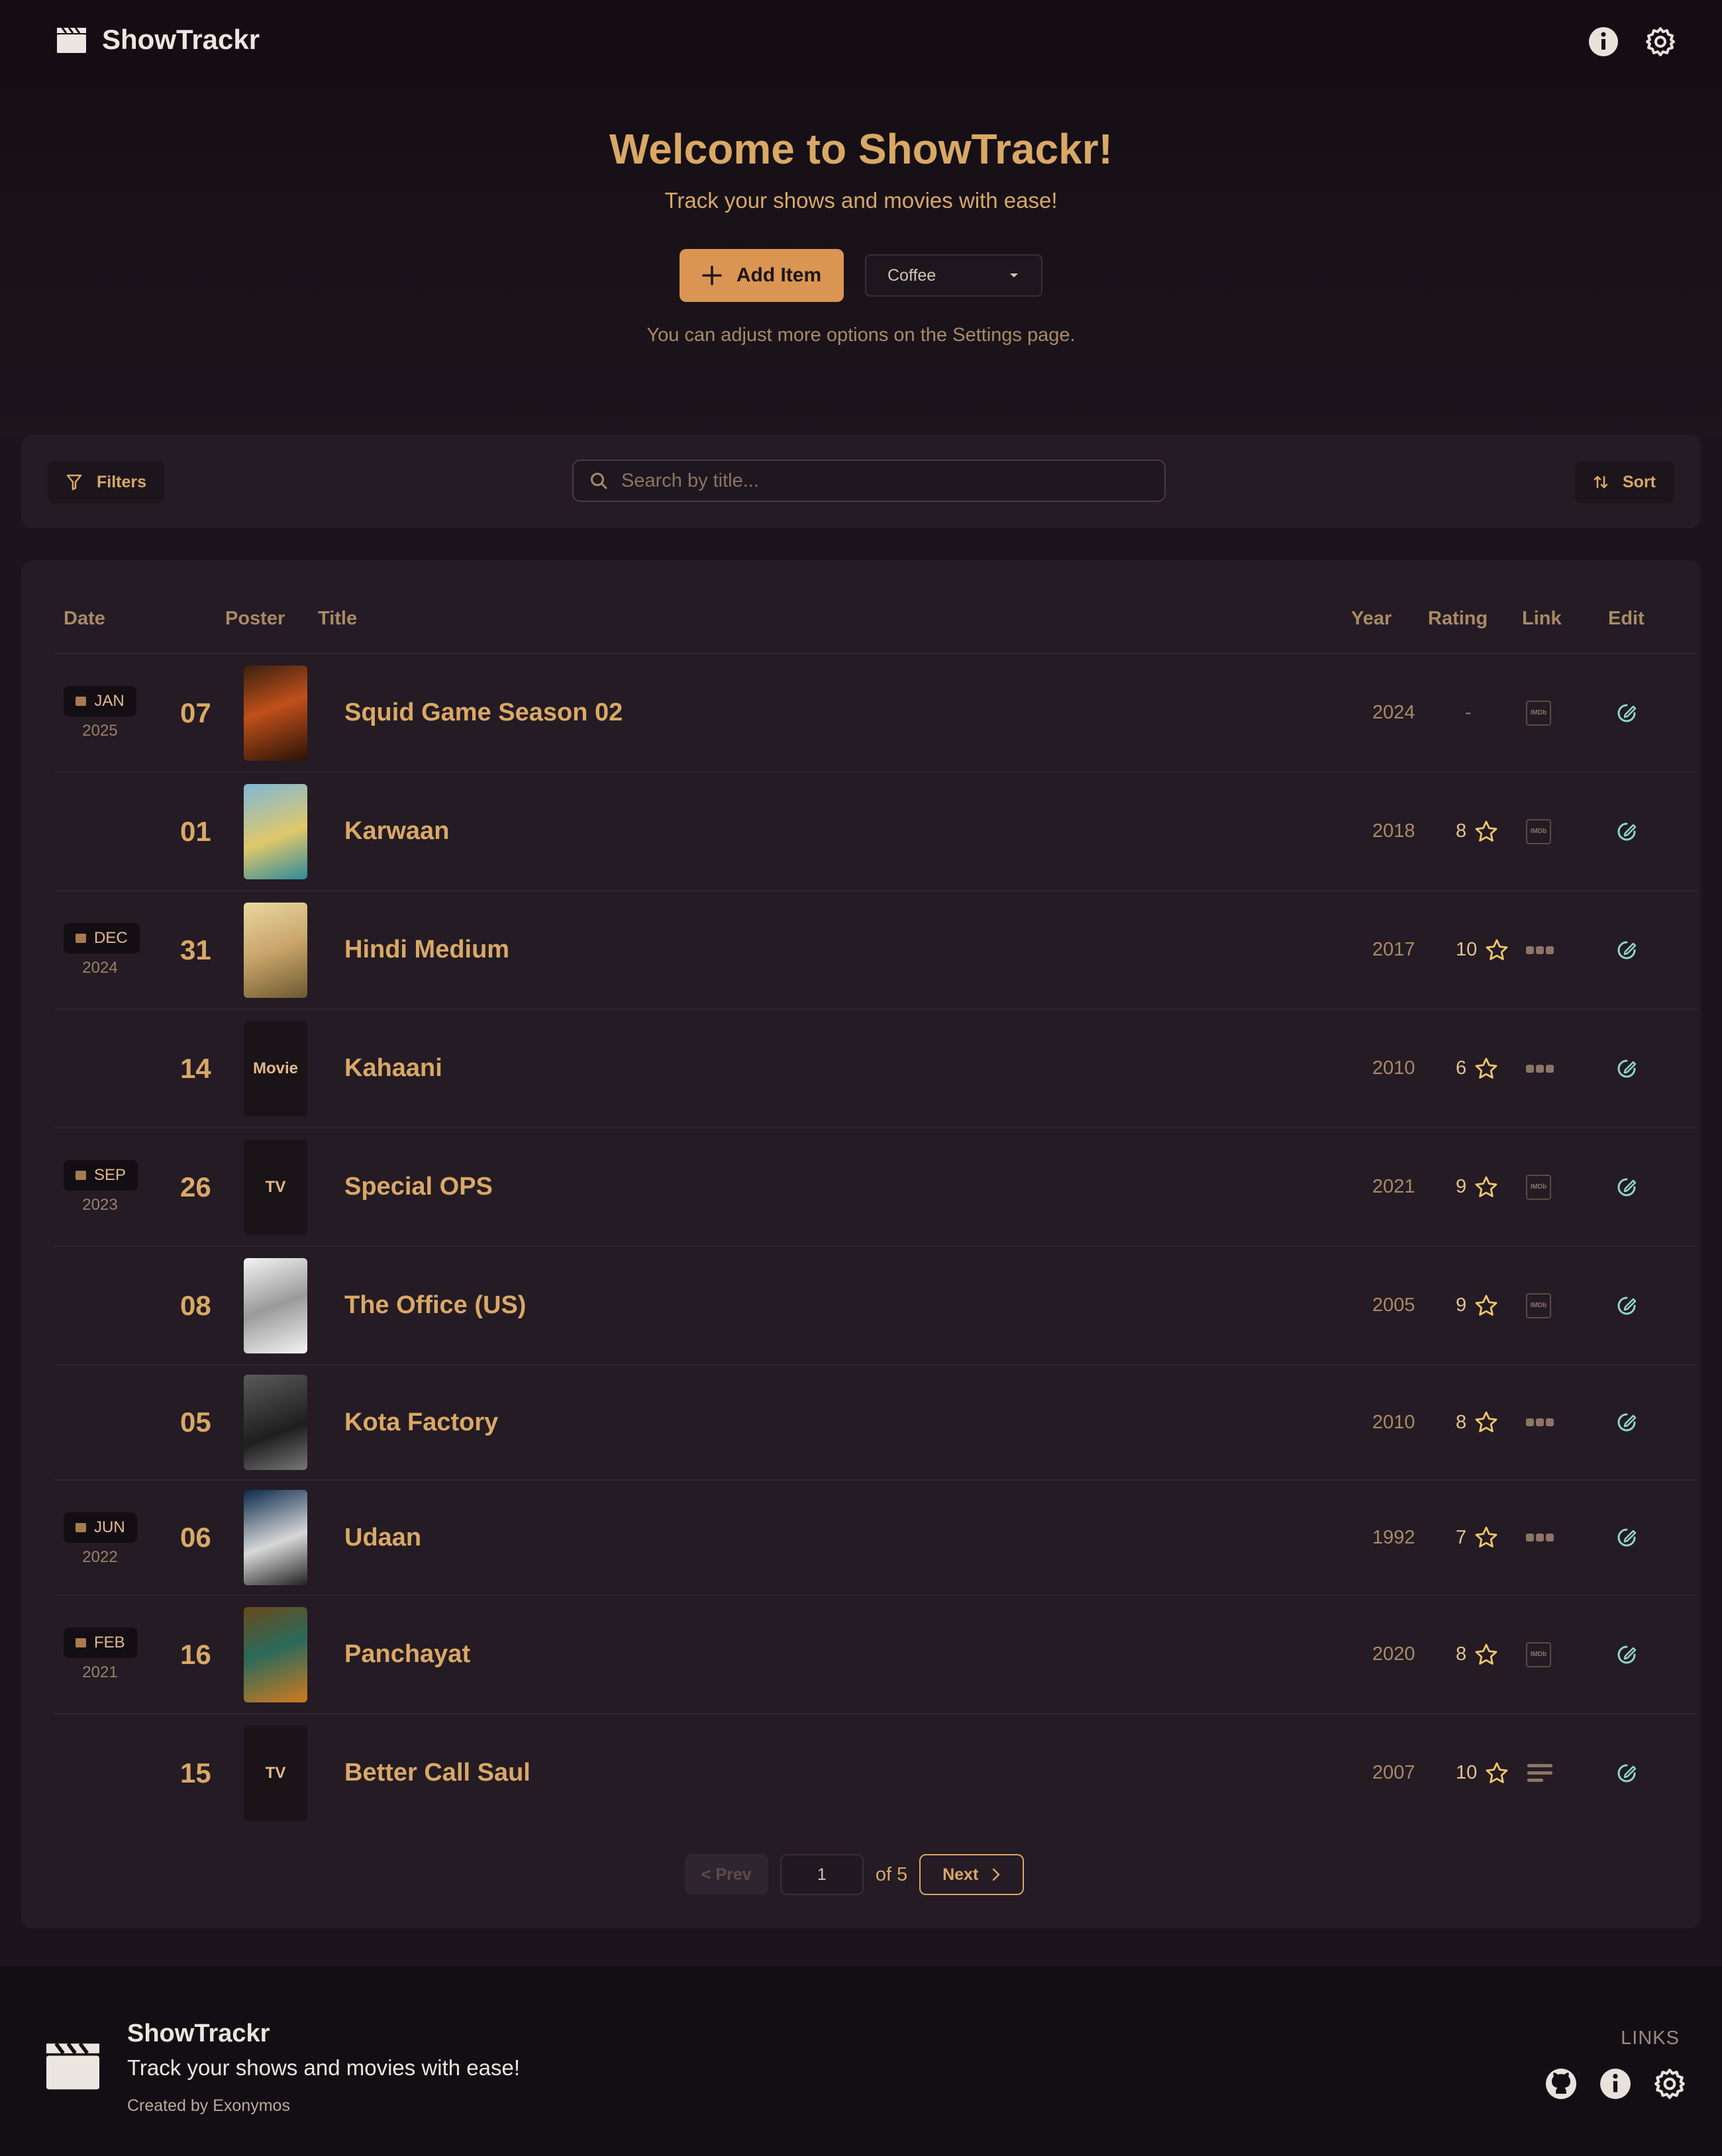 The width and height of the screenshot is (1722, 2156). I want to click on item-year: 1992, so click(1393, 1537).